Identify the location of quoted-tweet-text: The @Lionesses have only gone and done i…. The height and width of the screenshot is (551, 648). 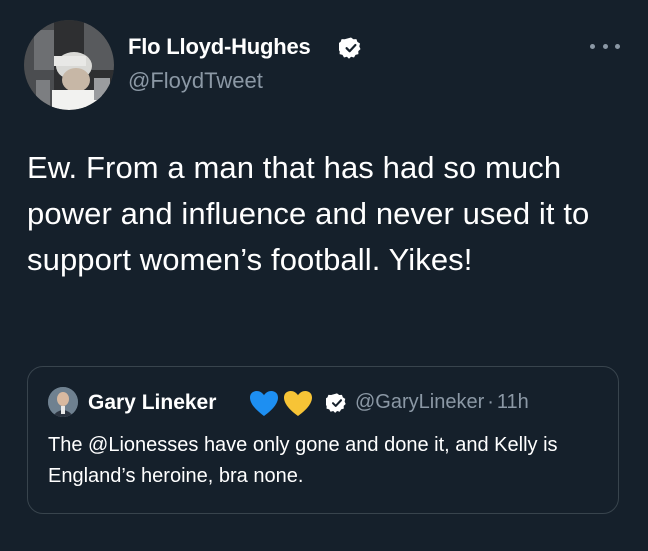
(303, 460).